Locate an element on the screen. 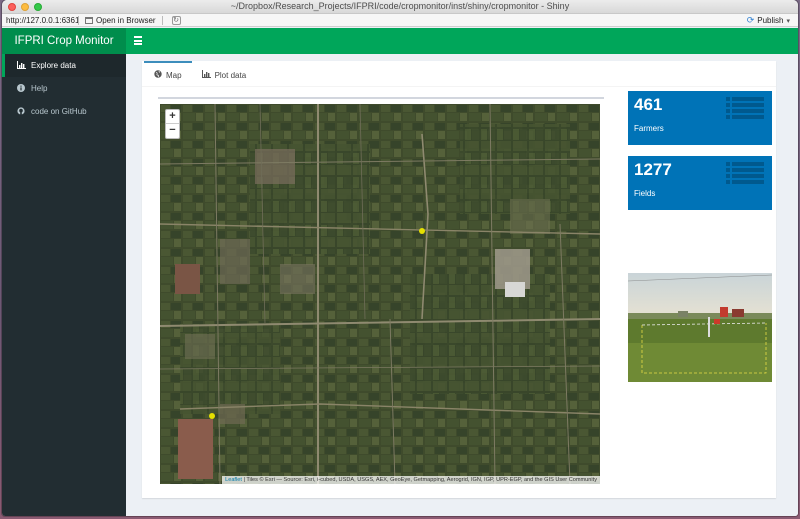 Image resolution: width=800 pixels, height=519 pixels. sidebar-item-label: Help is located at coordinates (39, 88).